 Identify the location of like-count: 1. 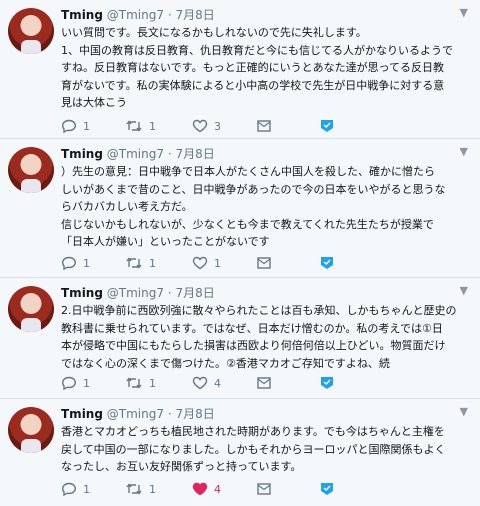
(217, 263).